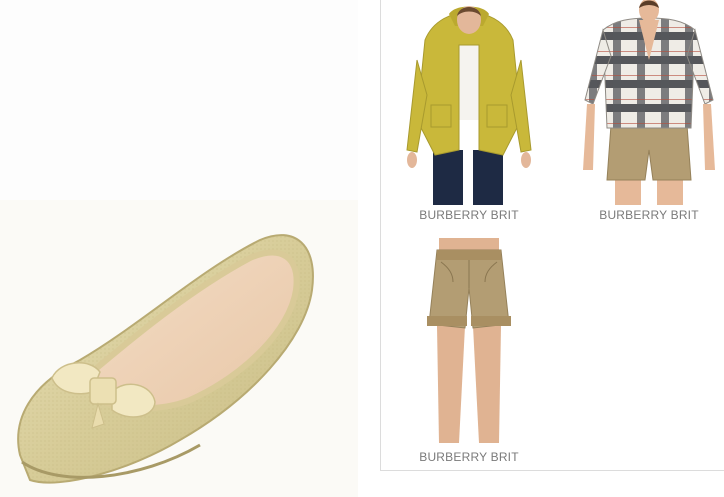 The height and width of the screenshot is (497, 724). What do you see at coordinates (469, 102) in the screenshot?
I see `product-image-jacket` at bounding box center [469, 102].